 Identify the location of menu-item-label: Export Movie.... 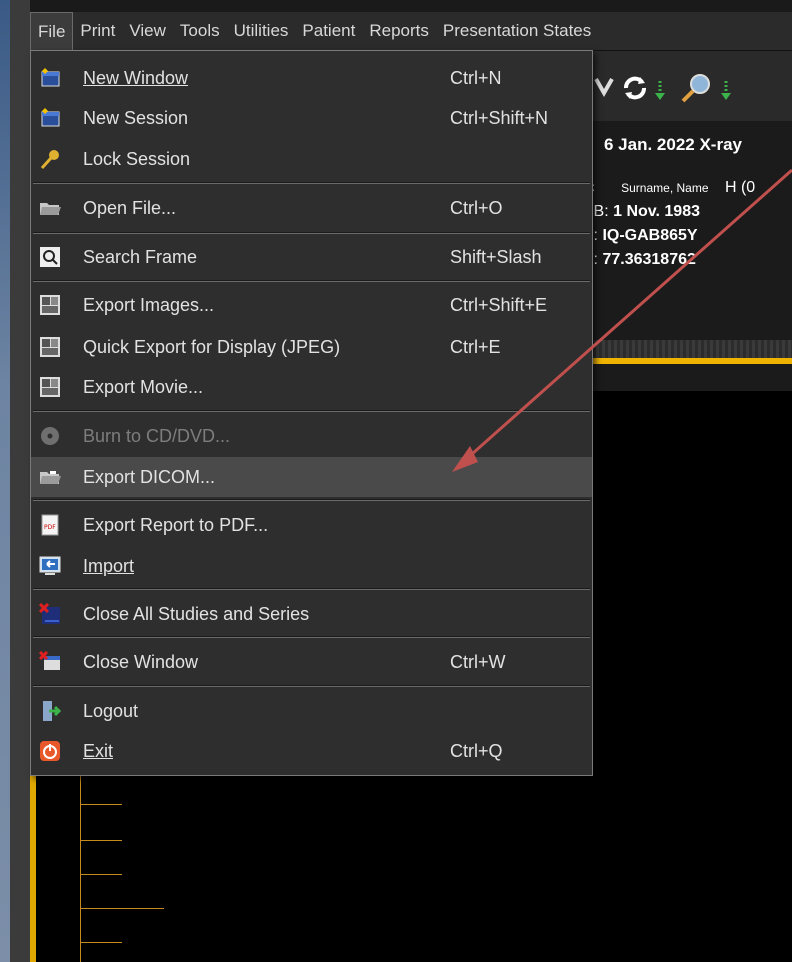
(143, 387).